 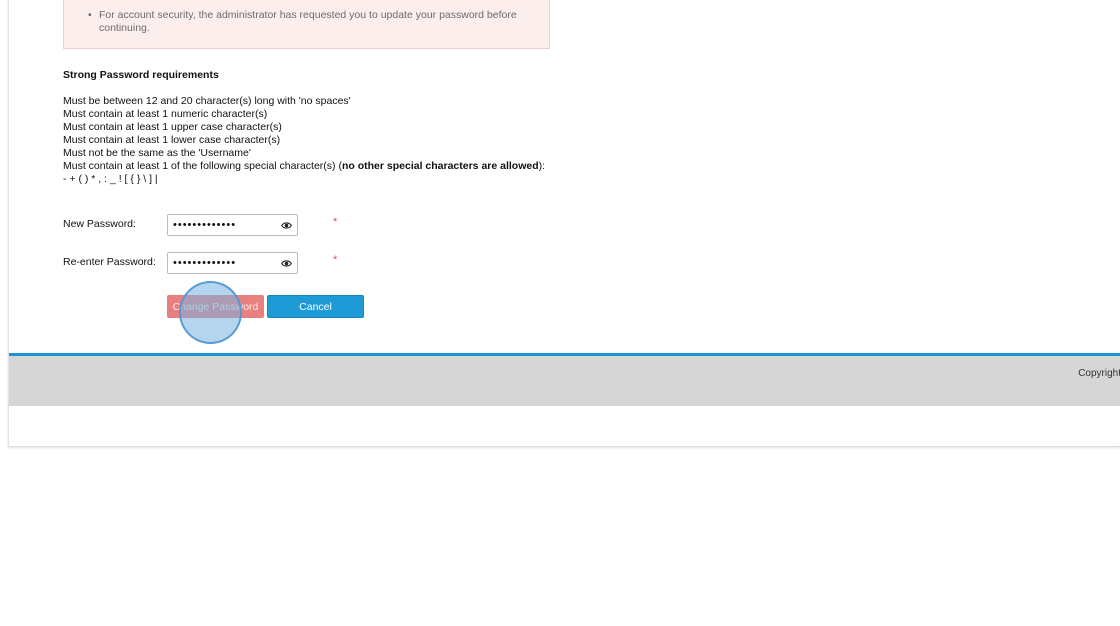 I want to click on copyright-text: Copyright, so click(x=1099, y=373).